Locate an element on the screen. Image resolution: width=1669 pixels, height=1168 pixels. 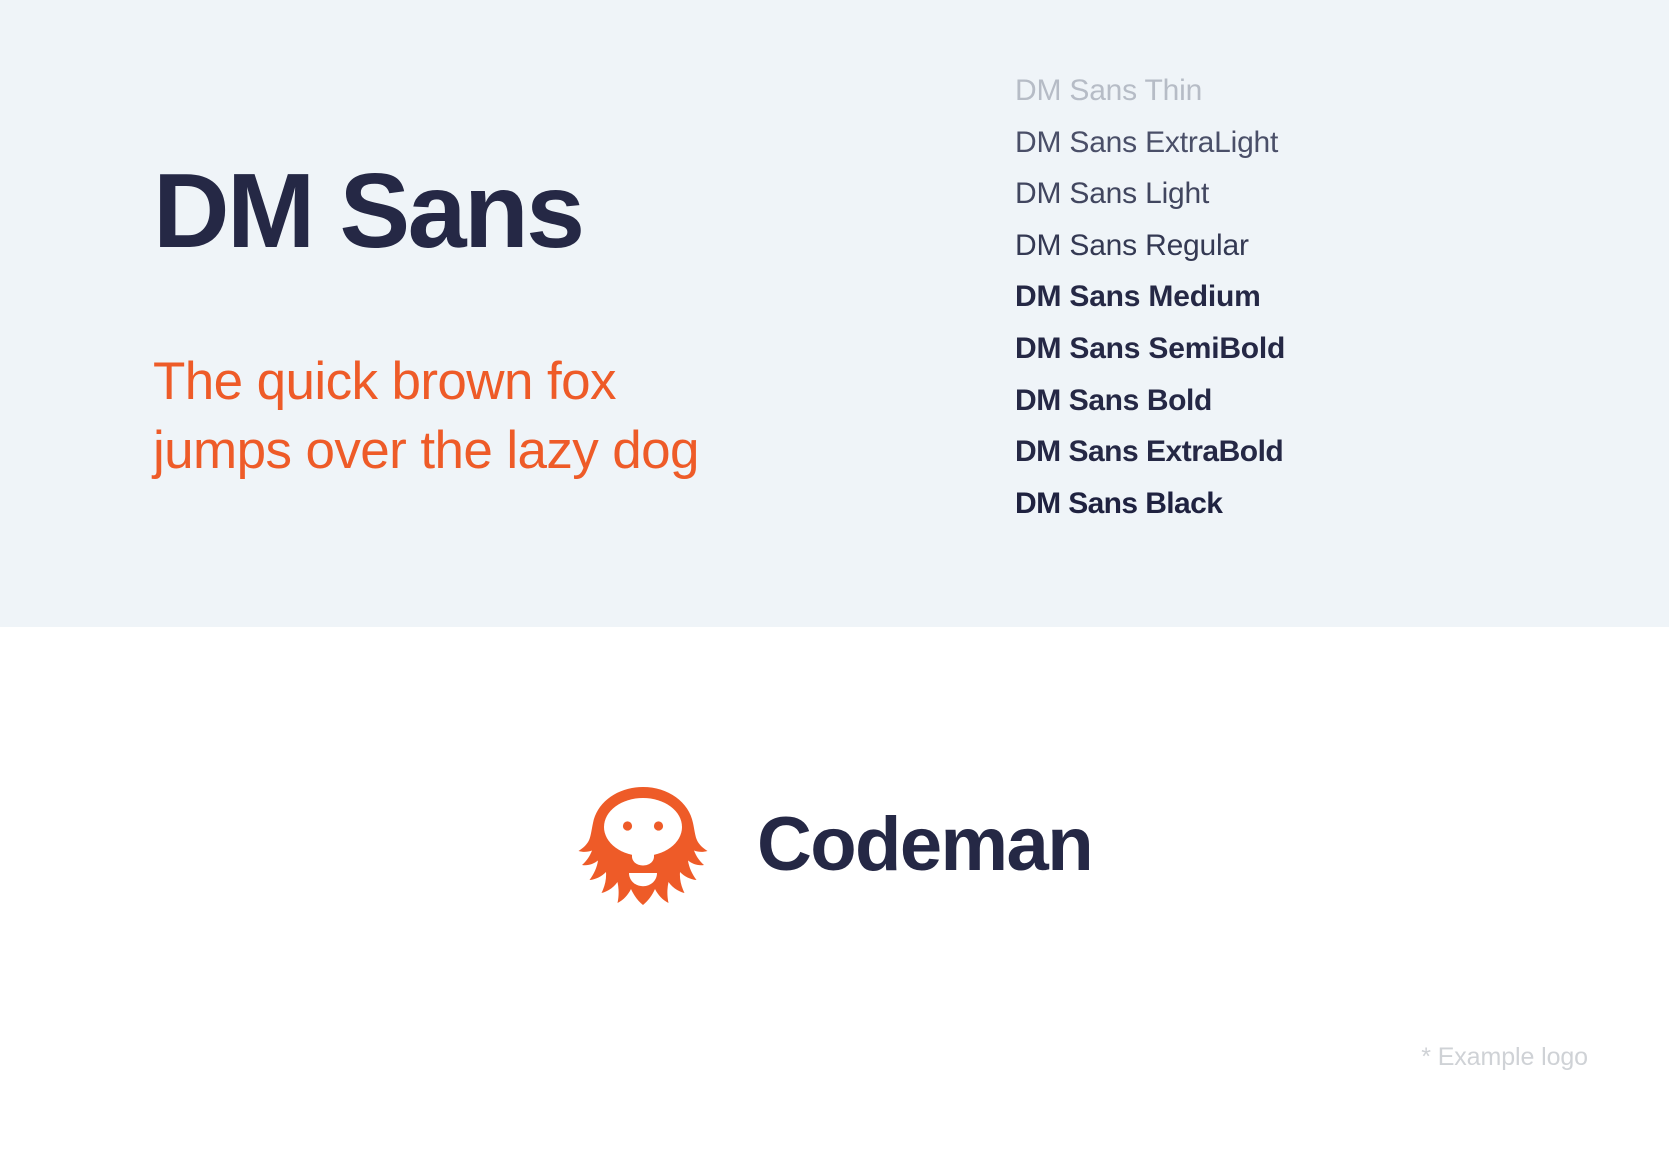
font-weight-item: DM Sans Black is located at coordinates (1119, 503).